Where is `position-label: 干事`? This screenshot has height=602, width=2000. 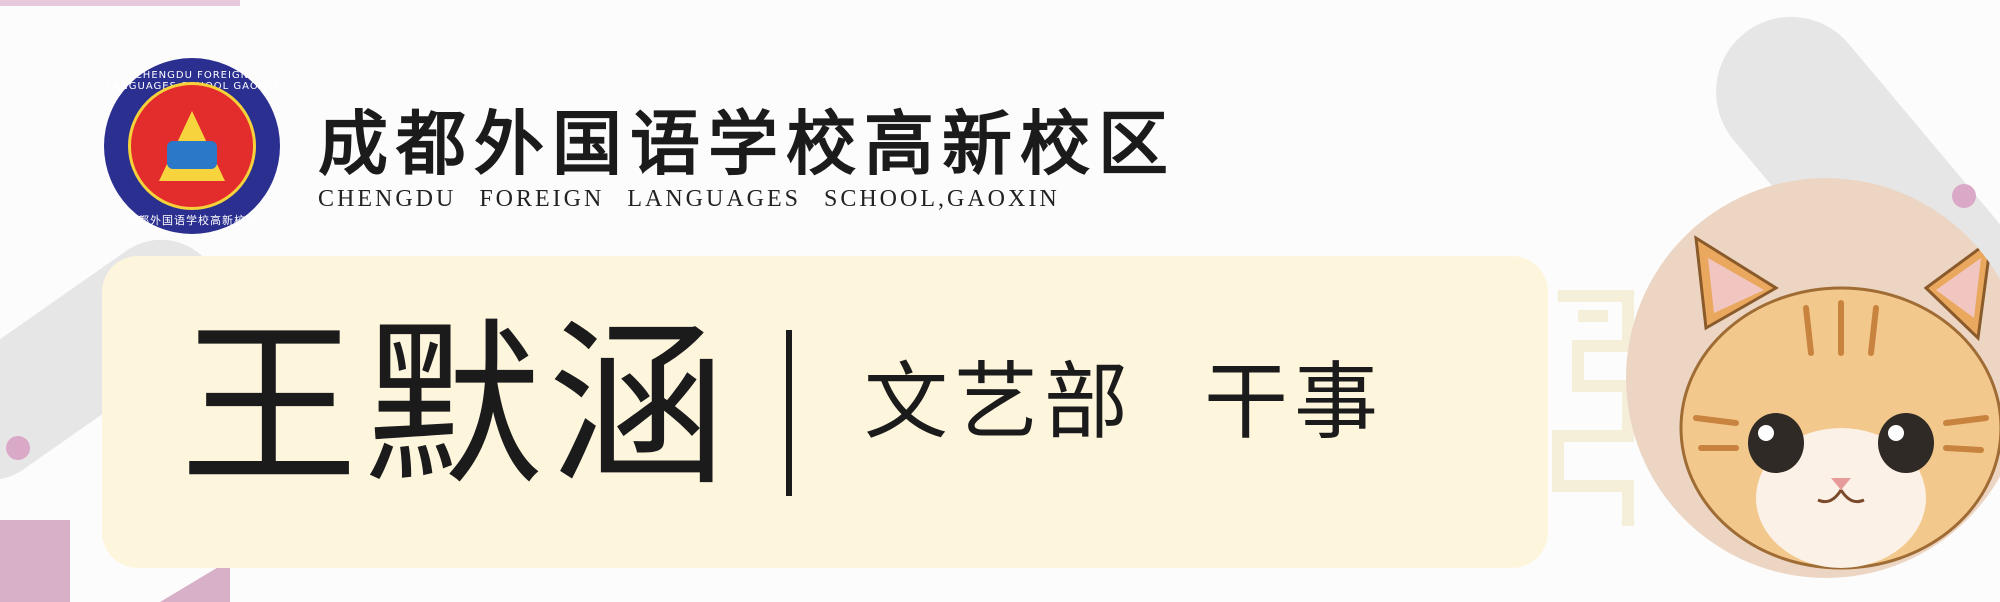
position-label: 干事 is located at coordinates (1294, 402).